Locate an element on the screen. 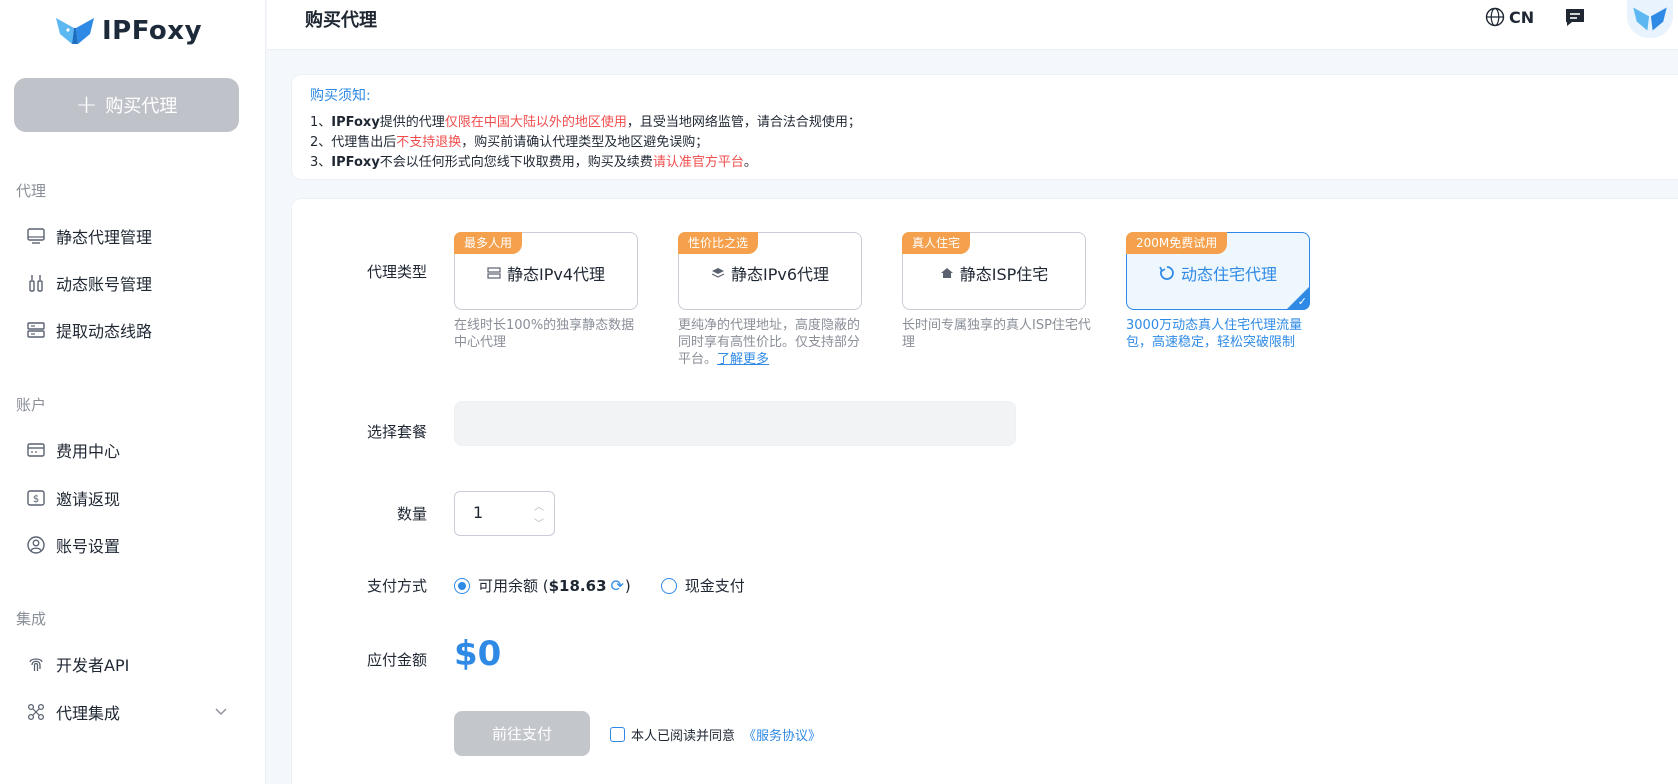 This screenshot has width=1678, height=784. brand-logo: IPFoxy is located at coordinates (128, 31).